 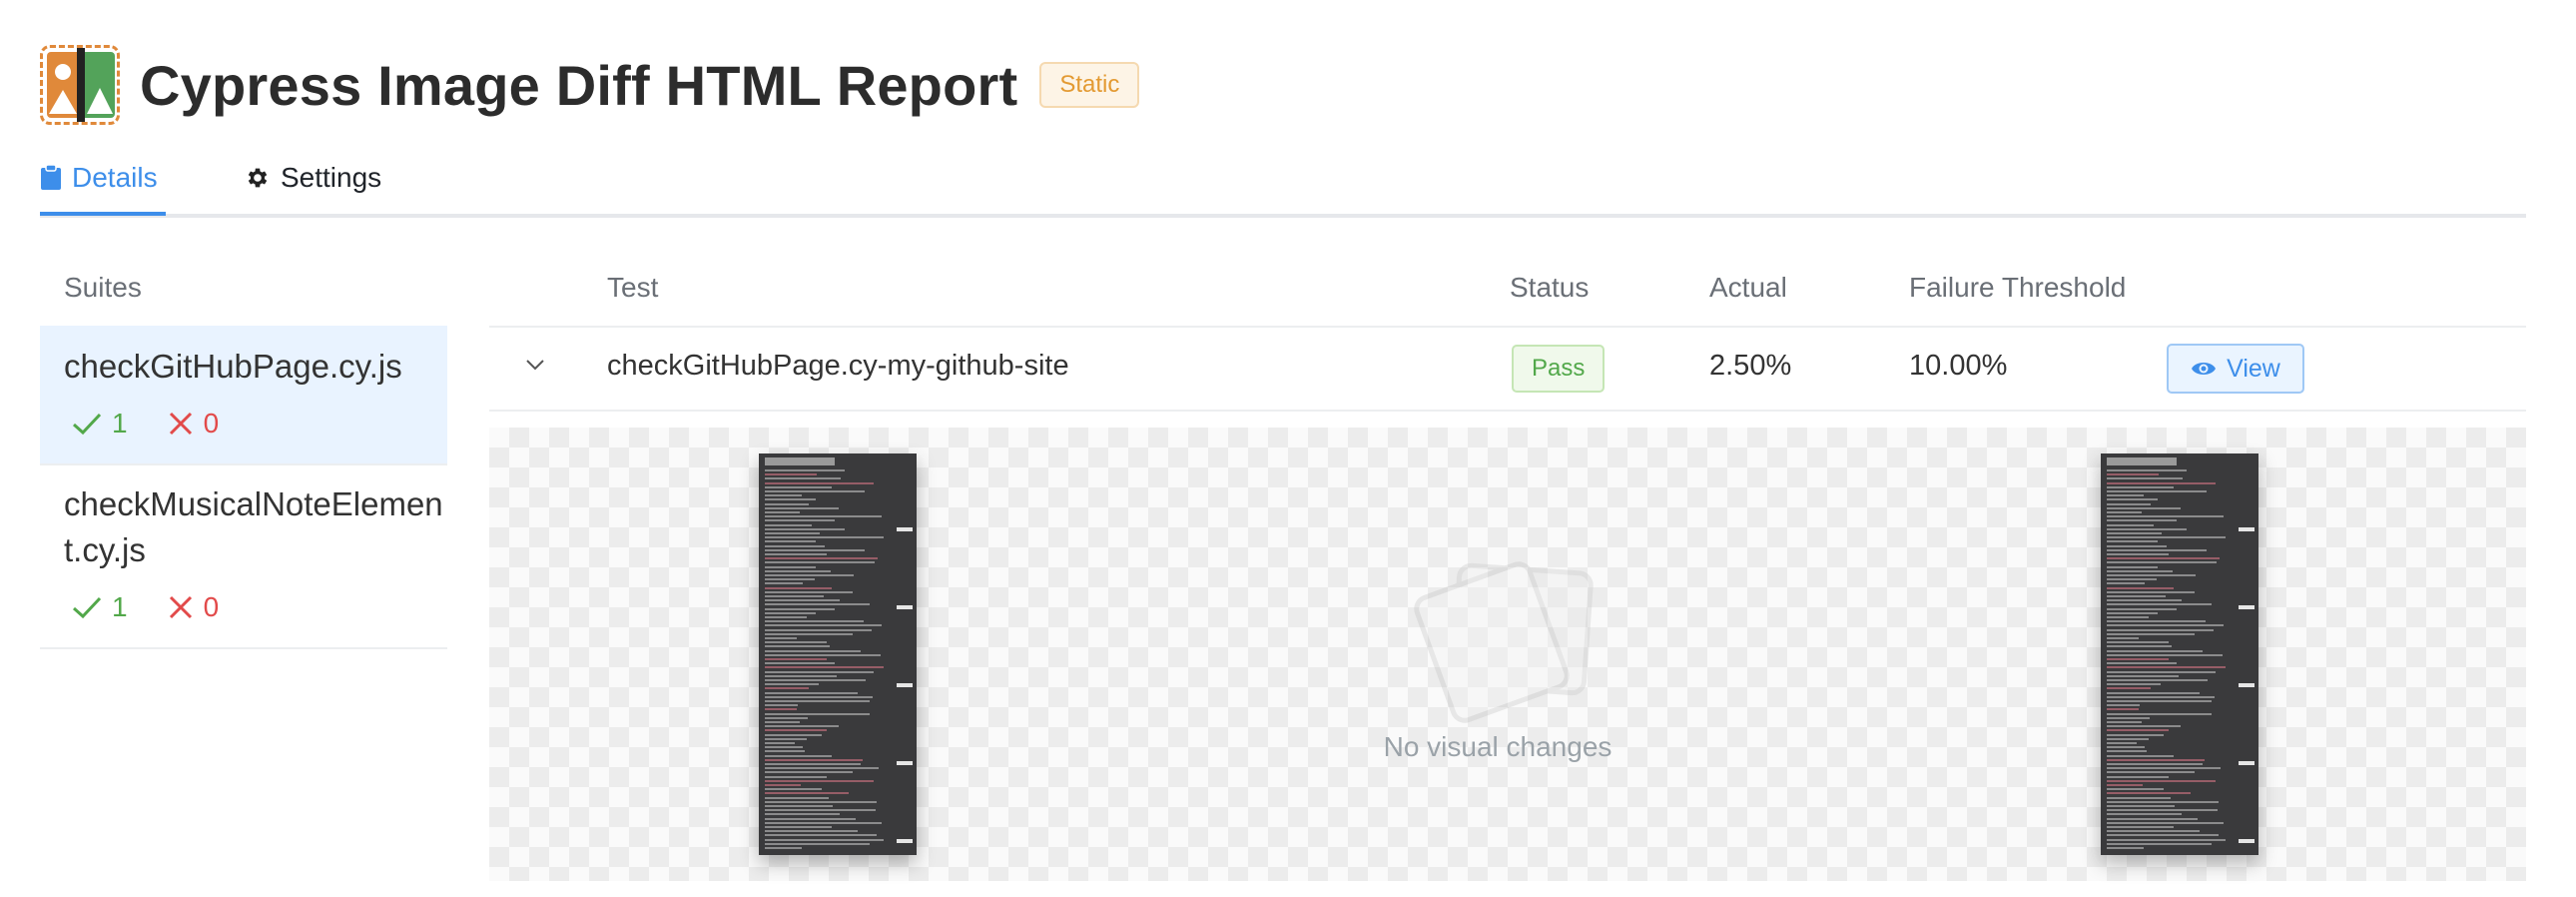 What do you see at coordinates (1089, 85) in the screenshot?
I see `static-badge: Static` at bounding box center [1089, 85].